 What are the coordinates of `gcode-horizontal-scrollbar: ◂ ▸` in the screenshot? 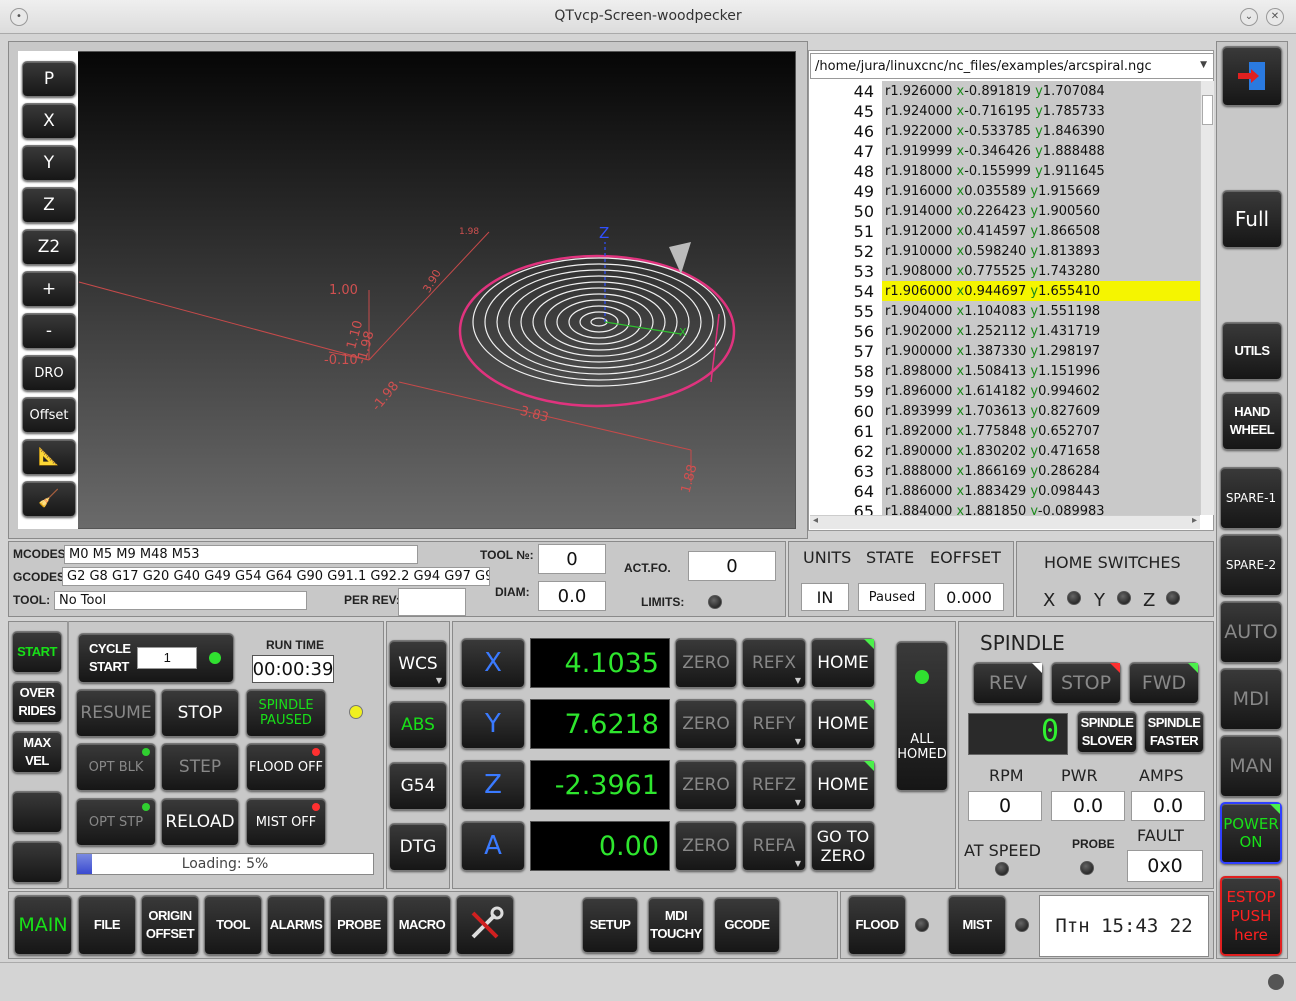 It's located at (1005, 522).